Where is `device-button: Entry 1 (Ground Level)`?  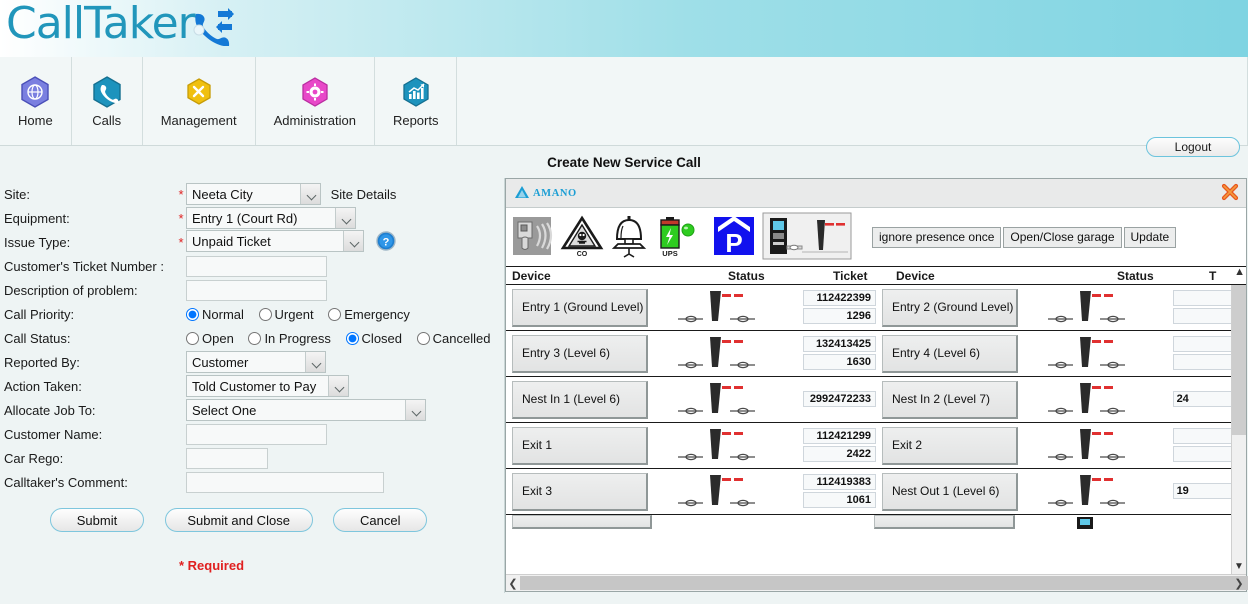 device-button: Entry 1 (Ground Level) is located at coordinates (580, 307).